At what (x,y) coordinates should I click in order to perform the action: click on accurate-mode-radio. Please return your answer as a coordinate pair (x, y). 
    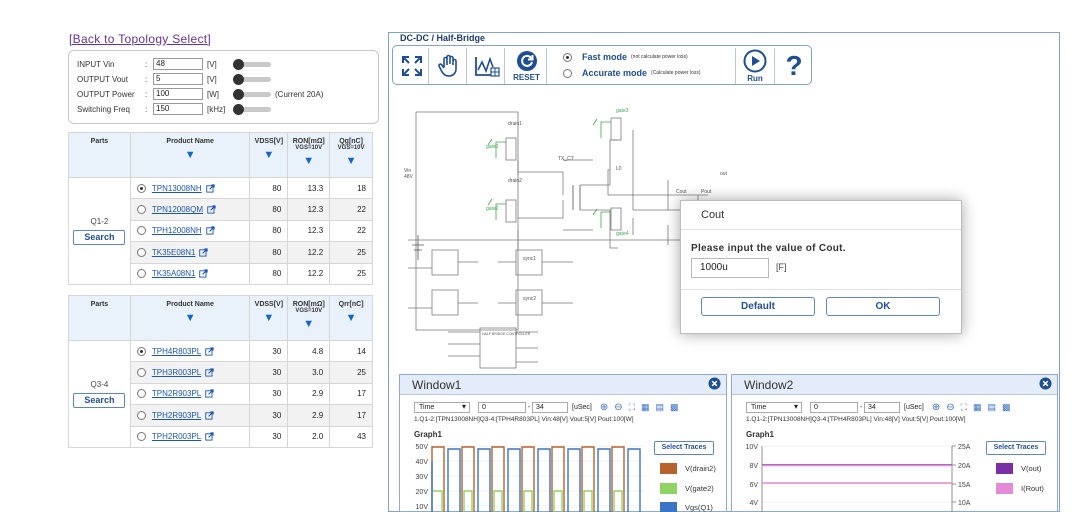
    Looking at the image, I should click on (567, 73).